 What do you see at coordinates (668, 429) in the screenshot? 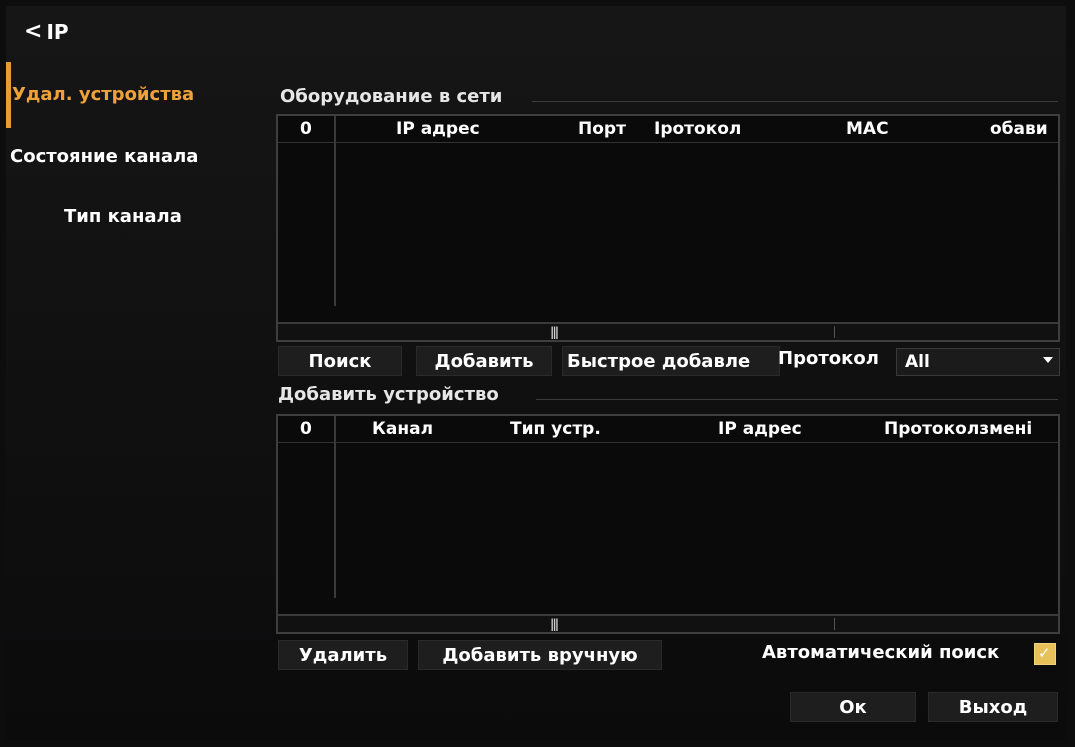
I see `table-header: 0 Канал Тип устр. IP адрес Протоколзмені` at bounding box center [668, 429].